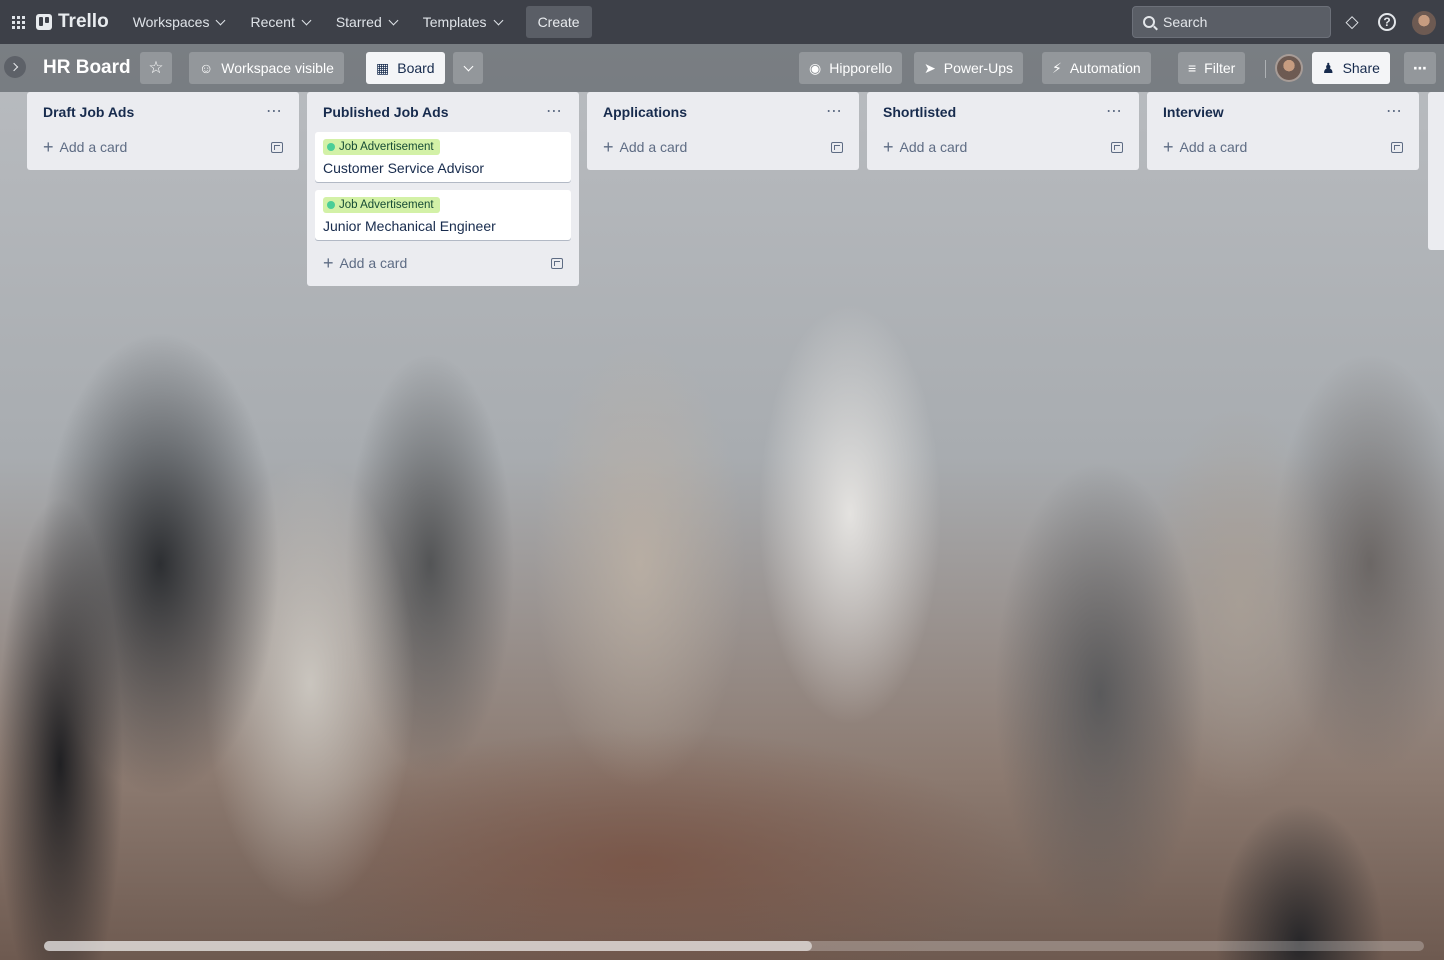 The image size is (1444, 960). What do you see at coordinates (978, 68) in the screenshot?
I see `power-ups-label: Power-Ups` at bounding box center [978, 68].